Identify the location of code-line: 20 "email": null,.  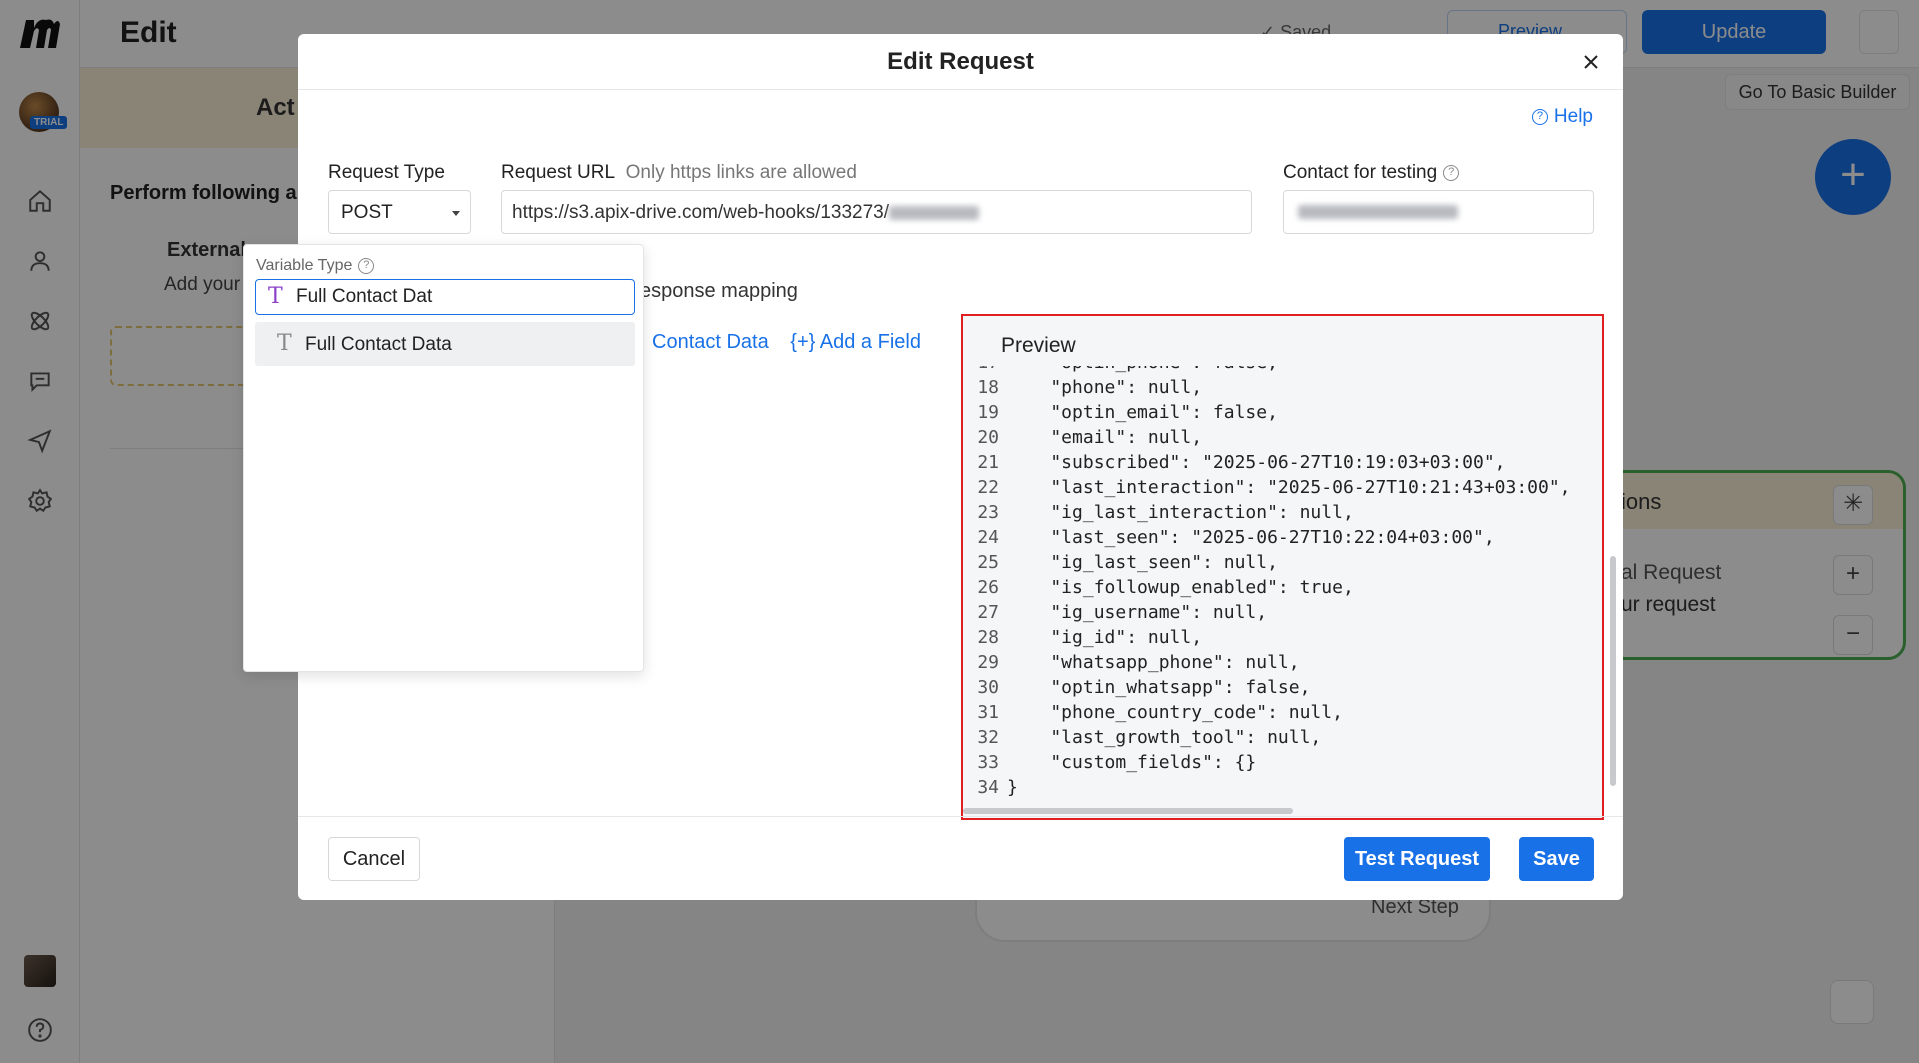
(1273, 437).